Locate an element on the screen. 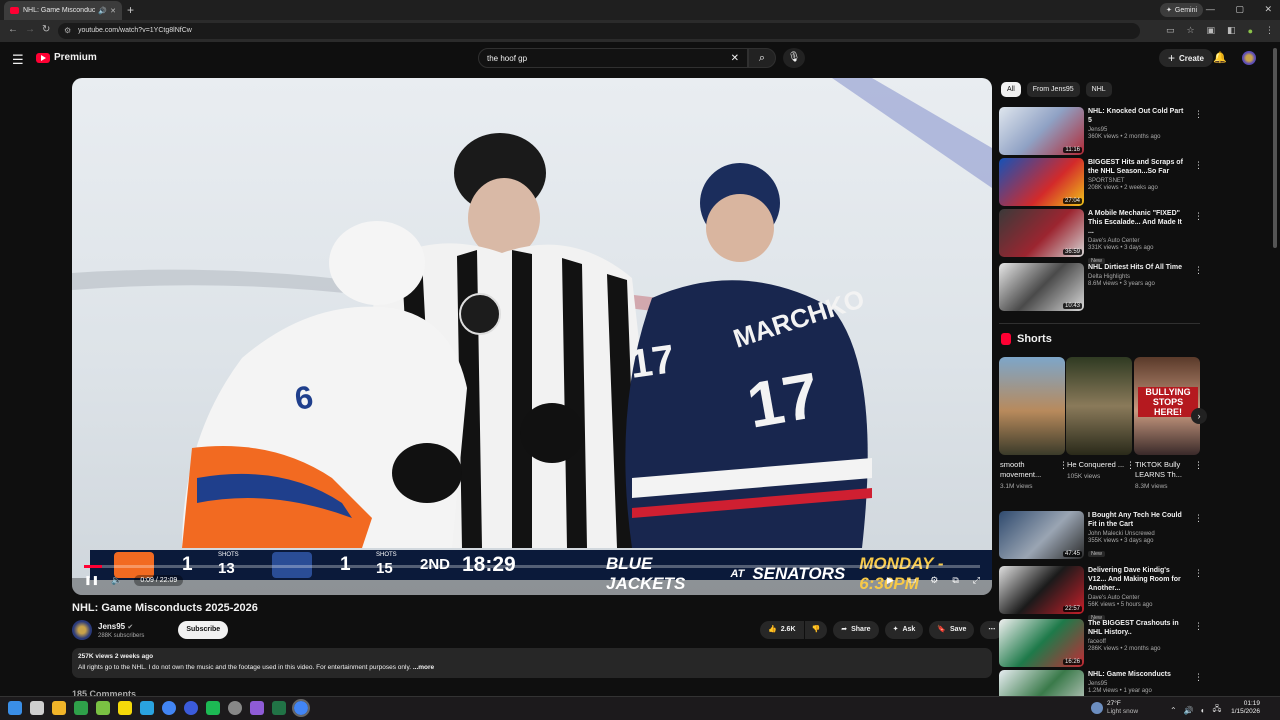  rec-title: NHL: Knocked Out Cold Part 5 is located at coordinates (1138, 116).